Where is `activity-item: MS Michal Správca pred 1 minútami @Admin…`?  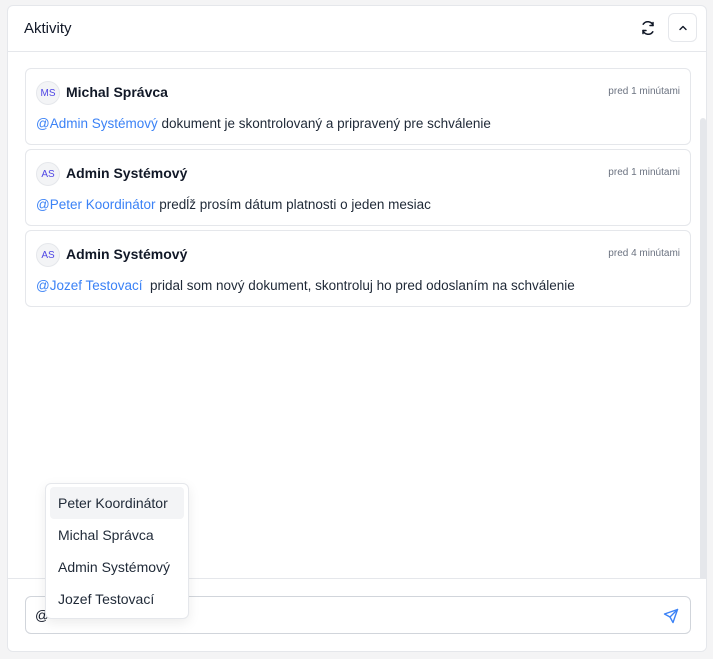 activity-item: MS Michal Správca pred 1 minútami @Admin… is located at coordinates (358, 106).